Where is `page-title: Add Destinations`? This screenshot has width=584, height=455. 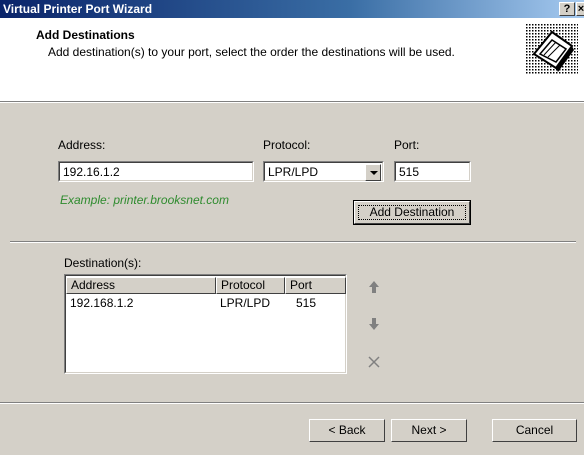 page-title: Add Destinations is located at coordinates (85, 35).